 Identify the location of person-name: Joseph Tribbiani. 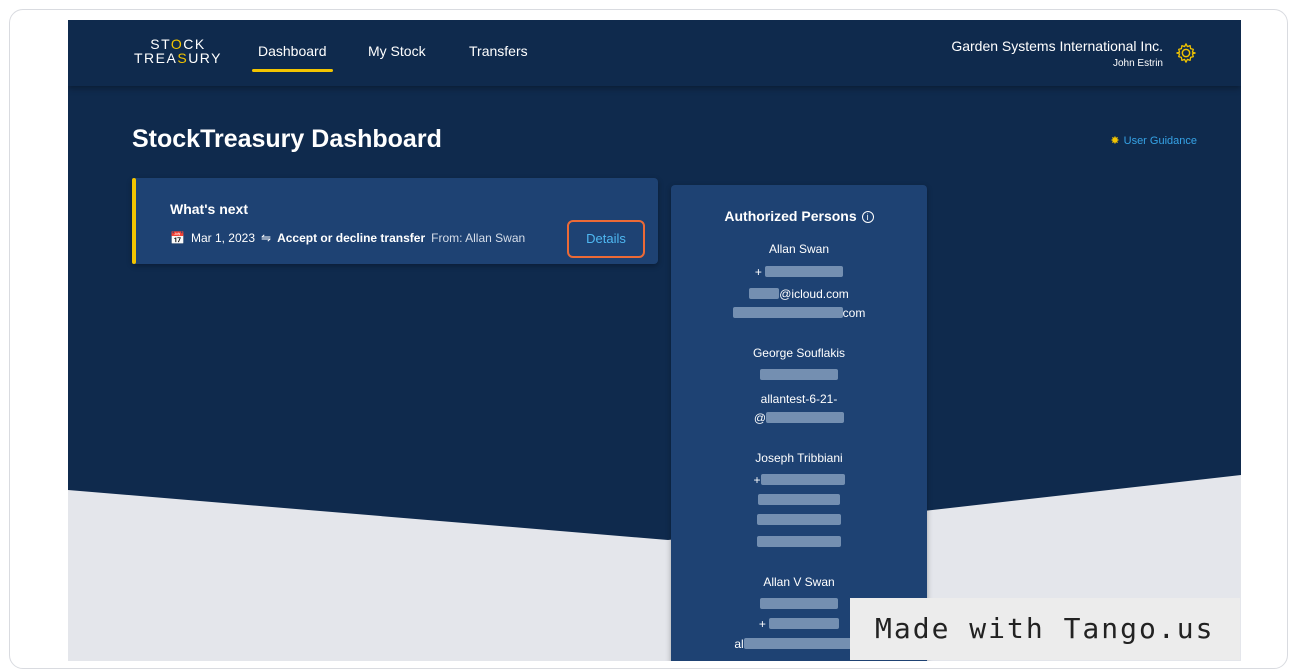
(799, 458).